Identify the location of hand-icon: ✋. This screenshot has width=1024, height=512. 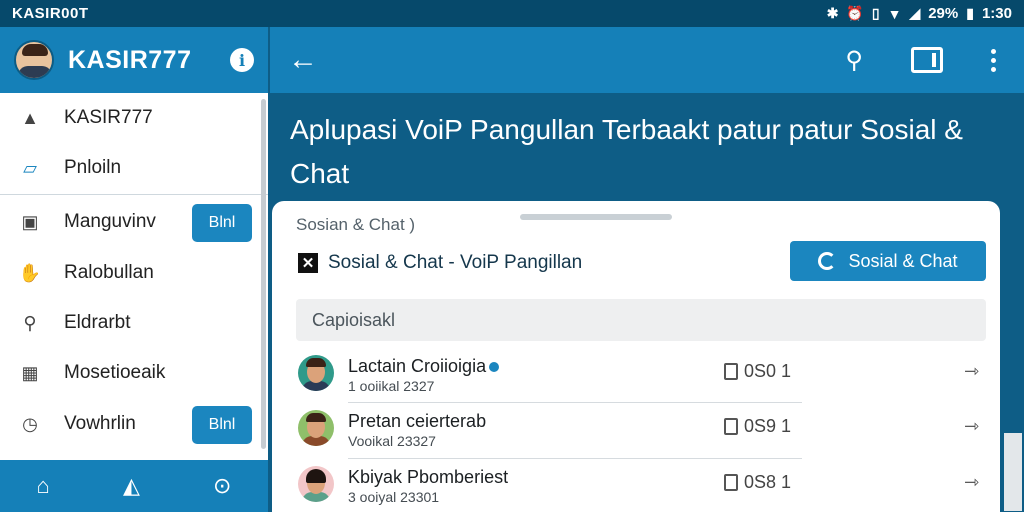
(30, 272).